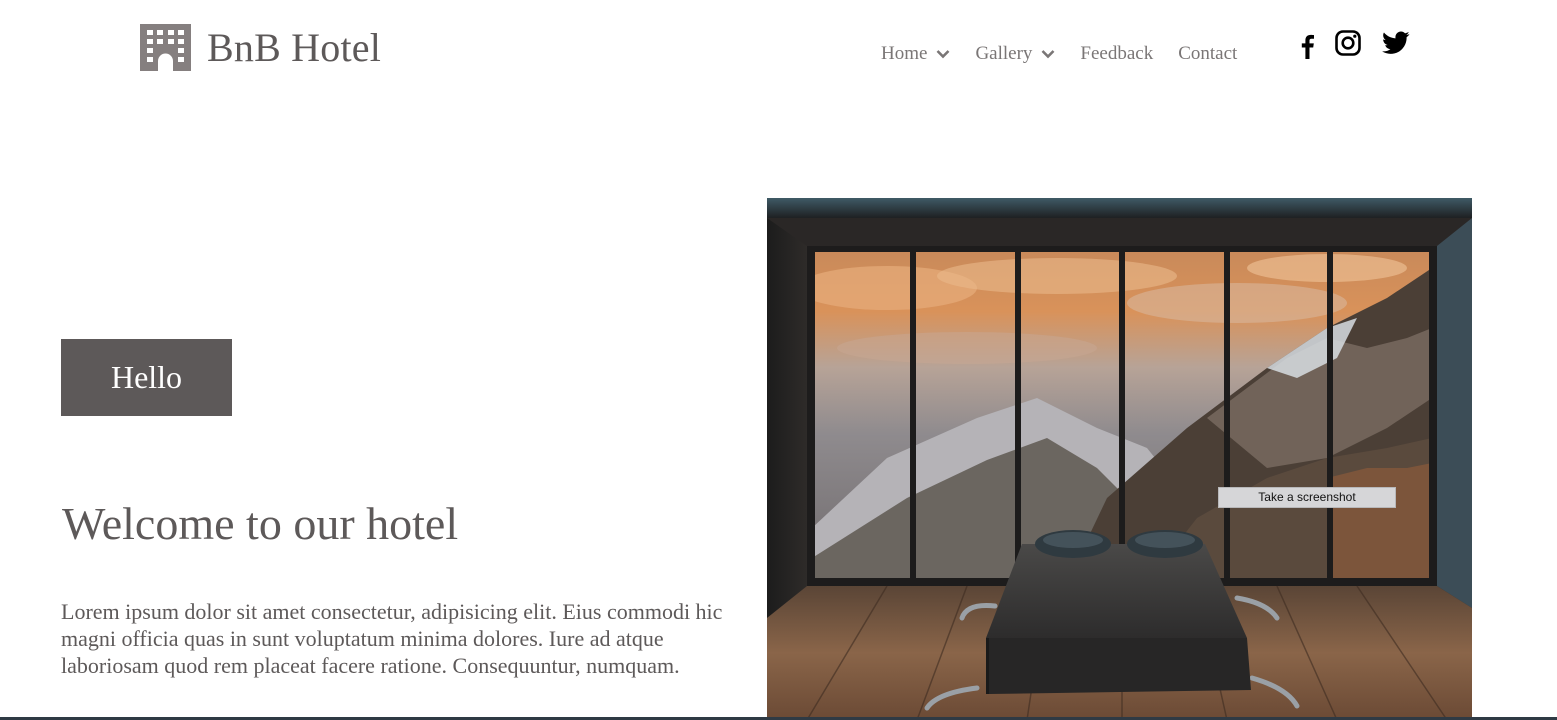 The height and width of the screenshot is (720, 1557). What do you see at coordinates (260, 523) in the screenshot?
I see `hero-title: Welcome to our hotel` at bounding box center [260, 523].